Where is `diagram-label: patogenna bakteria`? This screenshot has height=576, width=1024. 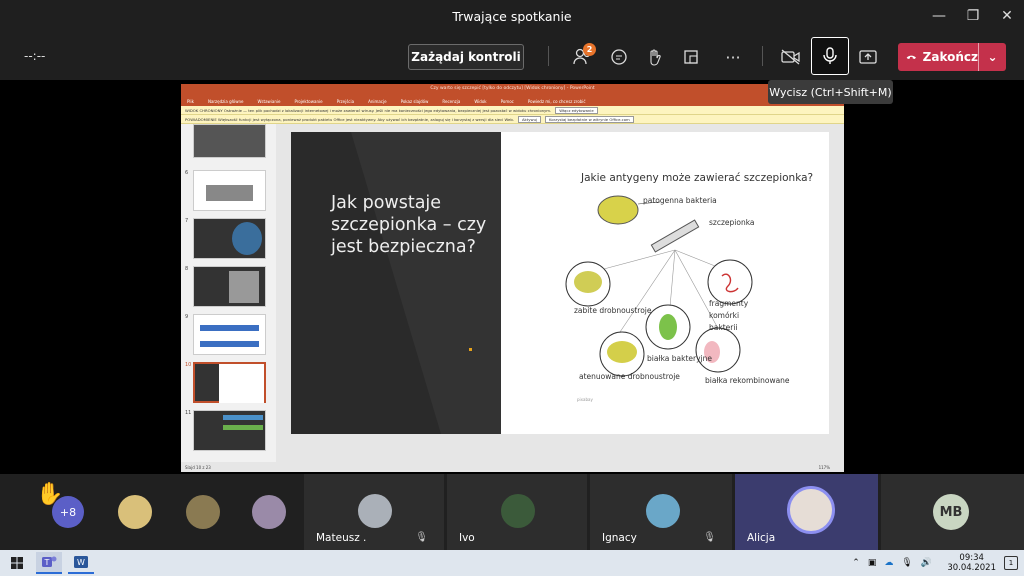 diagram-label: patogenna bakteria is located at coordinates (680, 200).